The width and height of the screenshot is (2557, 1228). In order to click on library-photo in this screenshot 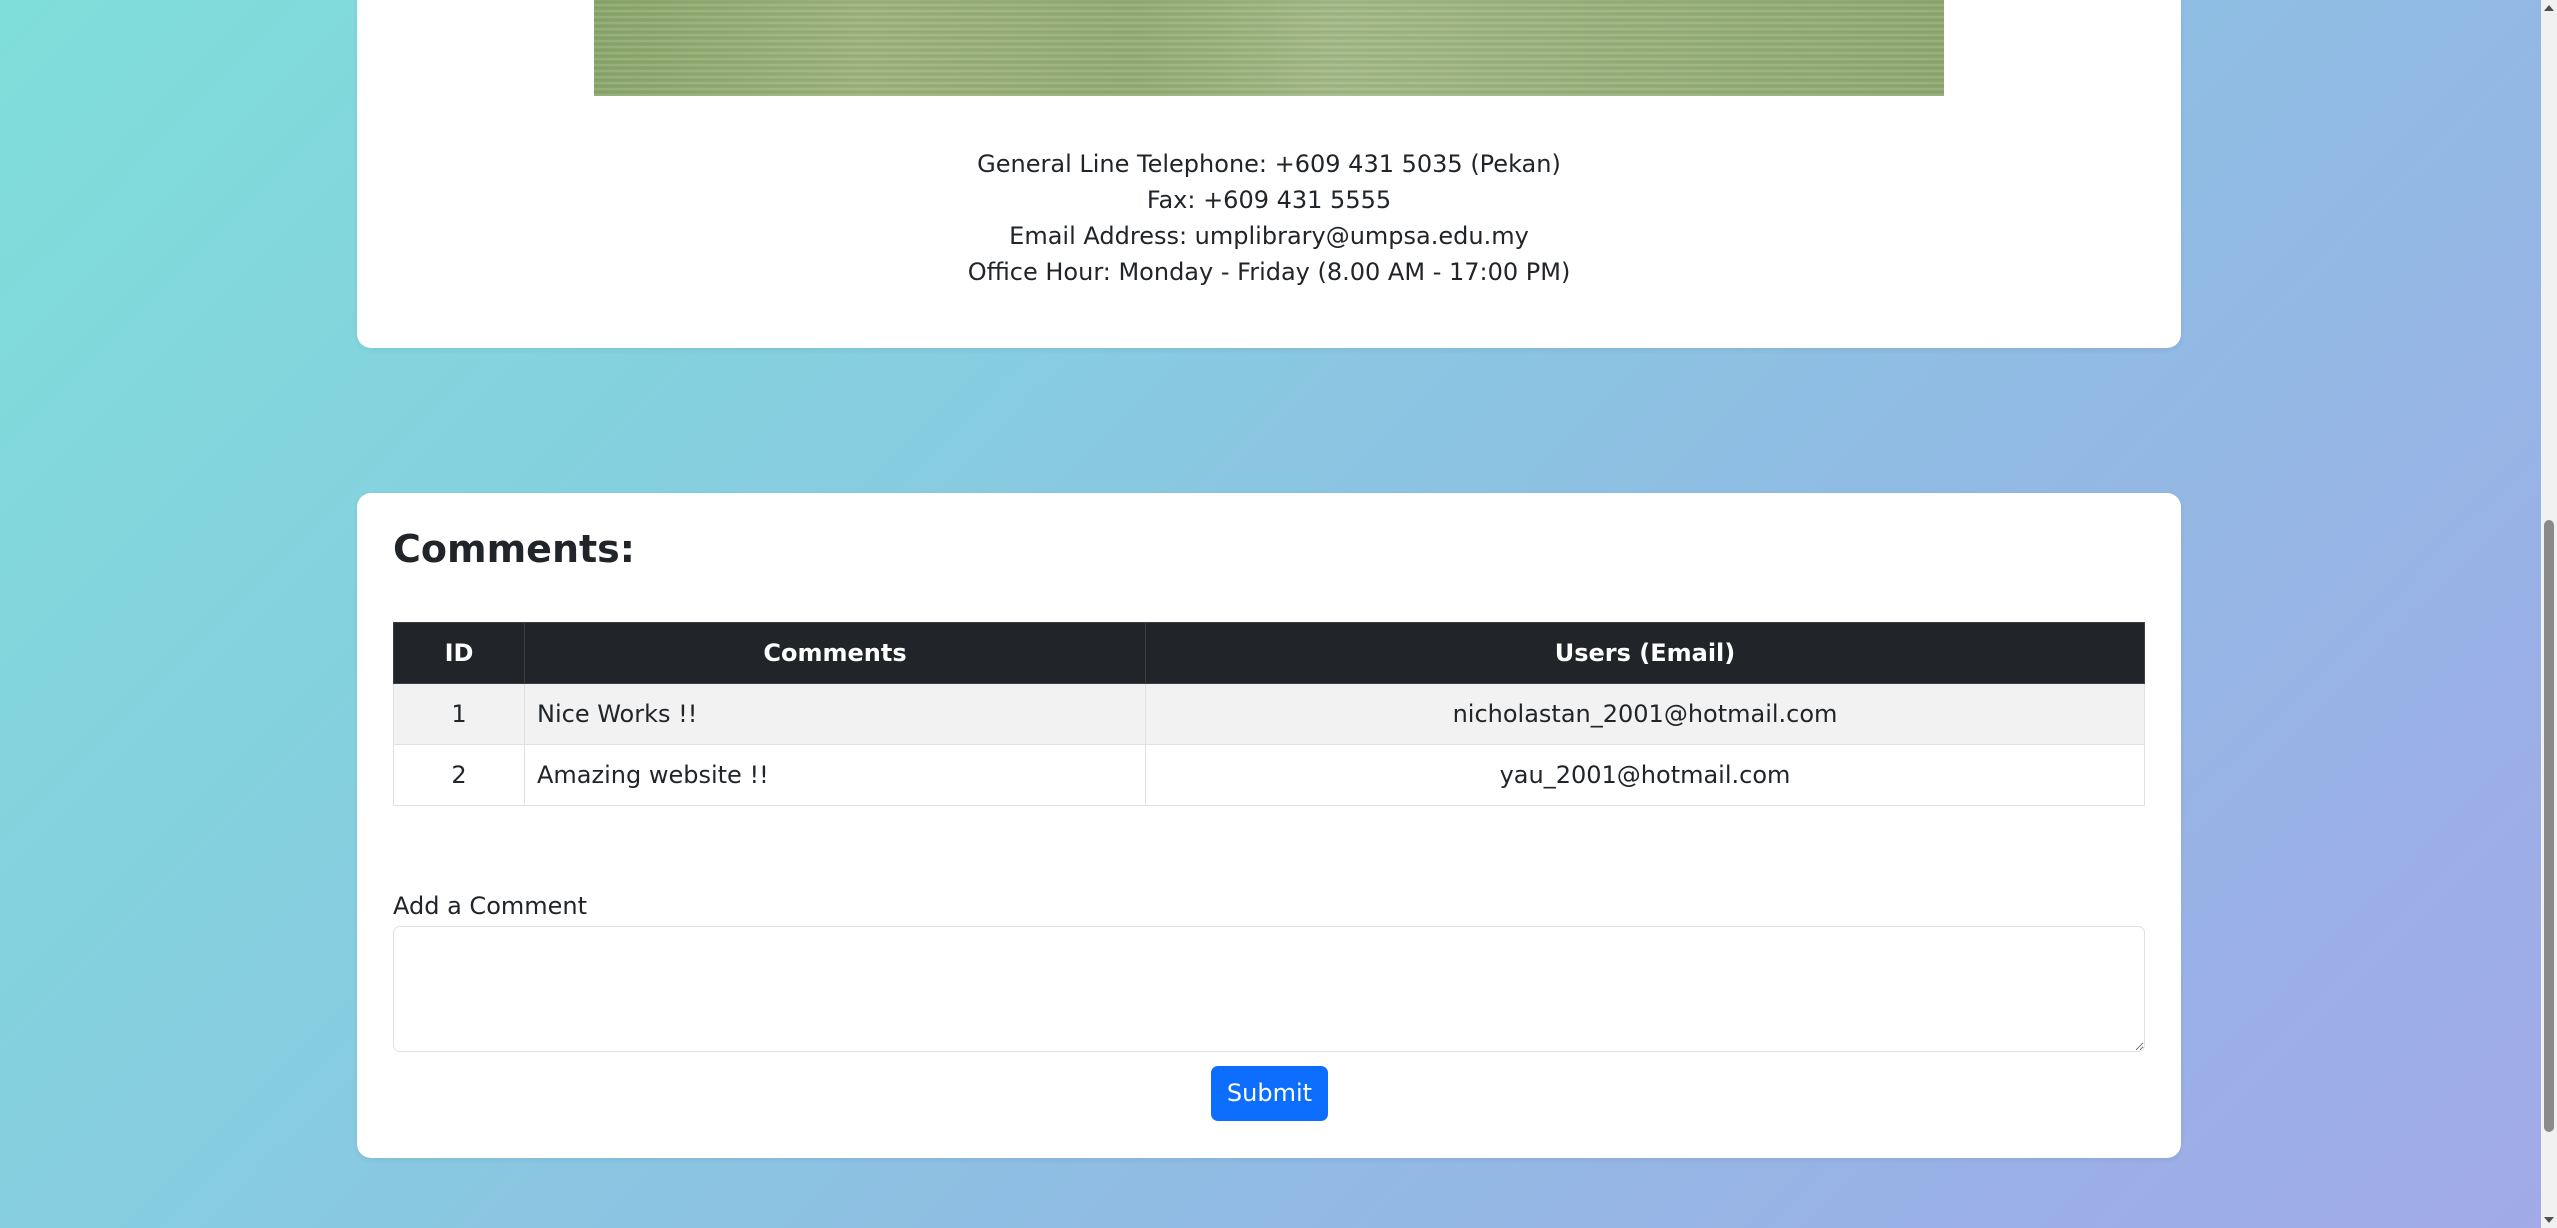, I will do `click(1269, 48)`.